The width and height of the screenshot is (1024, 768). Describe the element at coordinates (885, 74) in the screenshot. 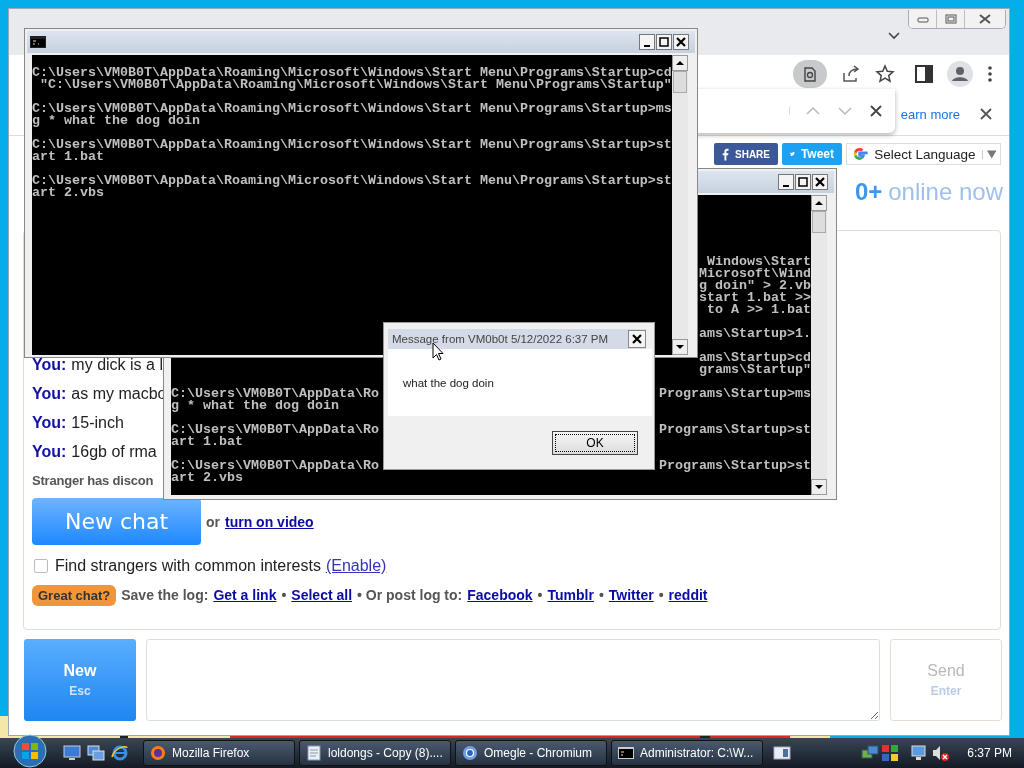

I see `star-icon` at that location.